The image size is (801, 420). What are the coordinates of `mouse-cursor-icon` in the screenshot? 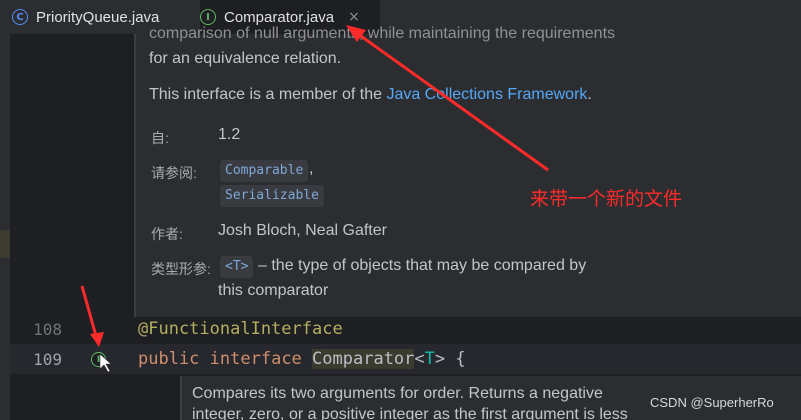 It's located at (105, 363).